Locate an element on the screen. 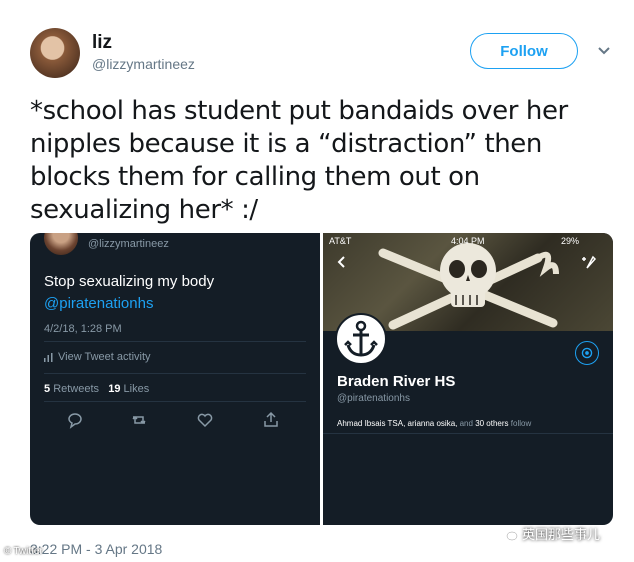 This screenshot has width=634, height=562. author-name: liz is located at coordinates (102, 43).